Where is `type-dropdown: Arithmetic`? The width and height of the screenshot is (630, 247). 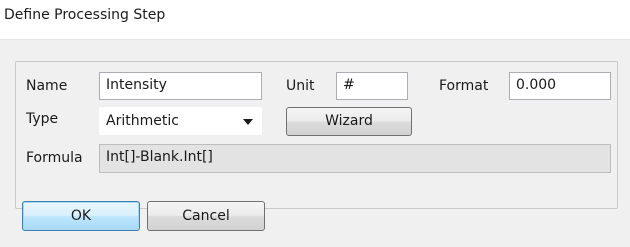 type-dropdown: Arithmetic is located at coordinates (180, 121).